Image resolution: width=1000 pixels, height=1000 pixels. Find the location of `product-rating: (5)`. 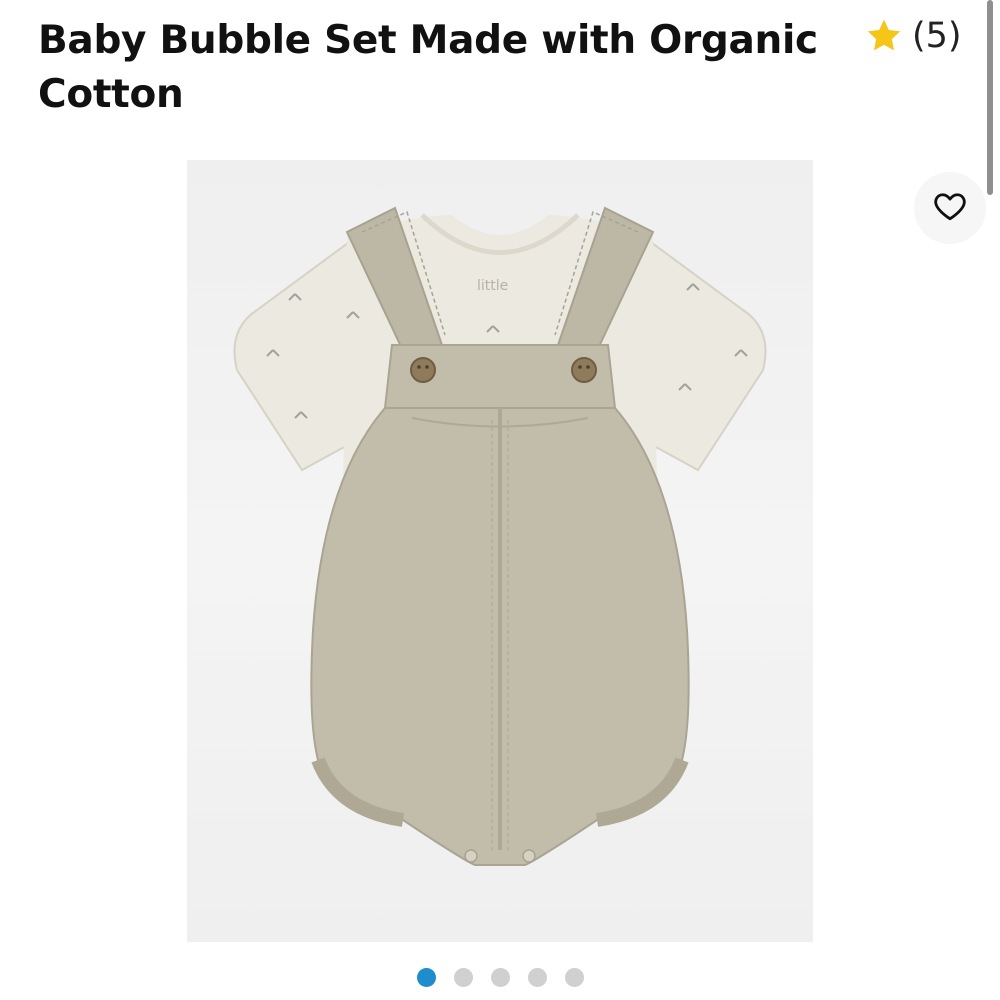

product-rating: (5) is located at coordinates (913, 36).